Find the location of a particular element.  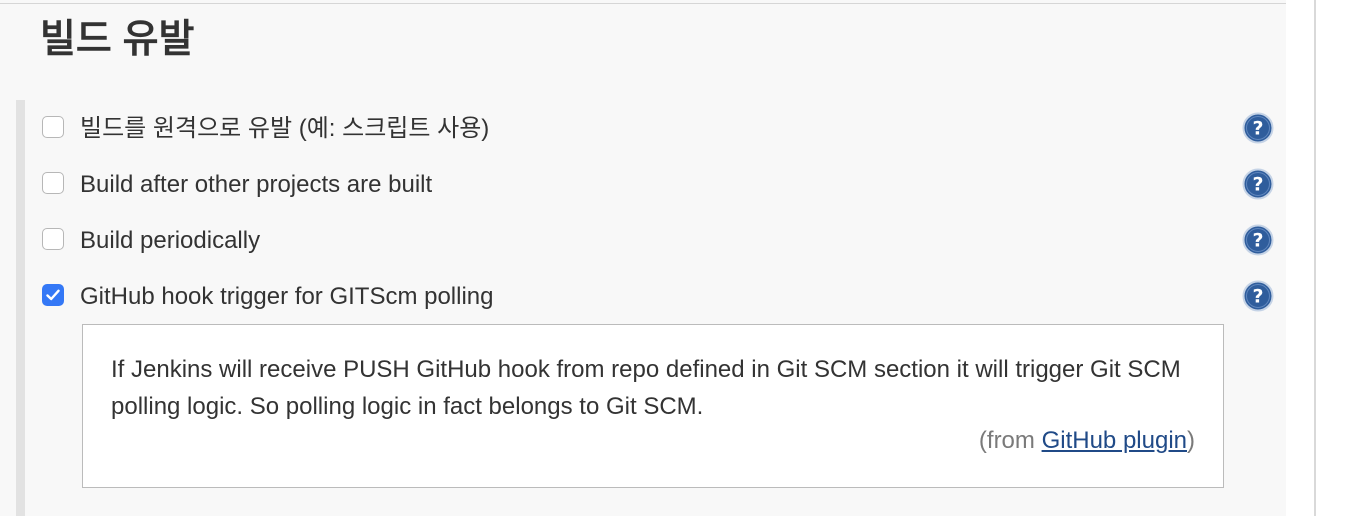

build-after-other-projects-checkbox is located at coordinates (53, 183).